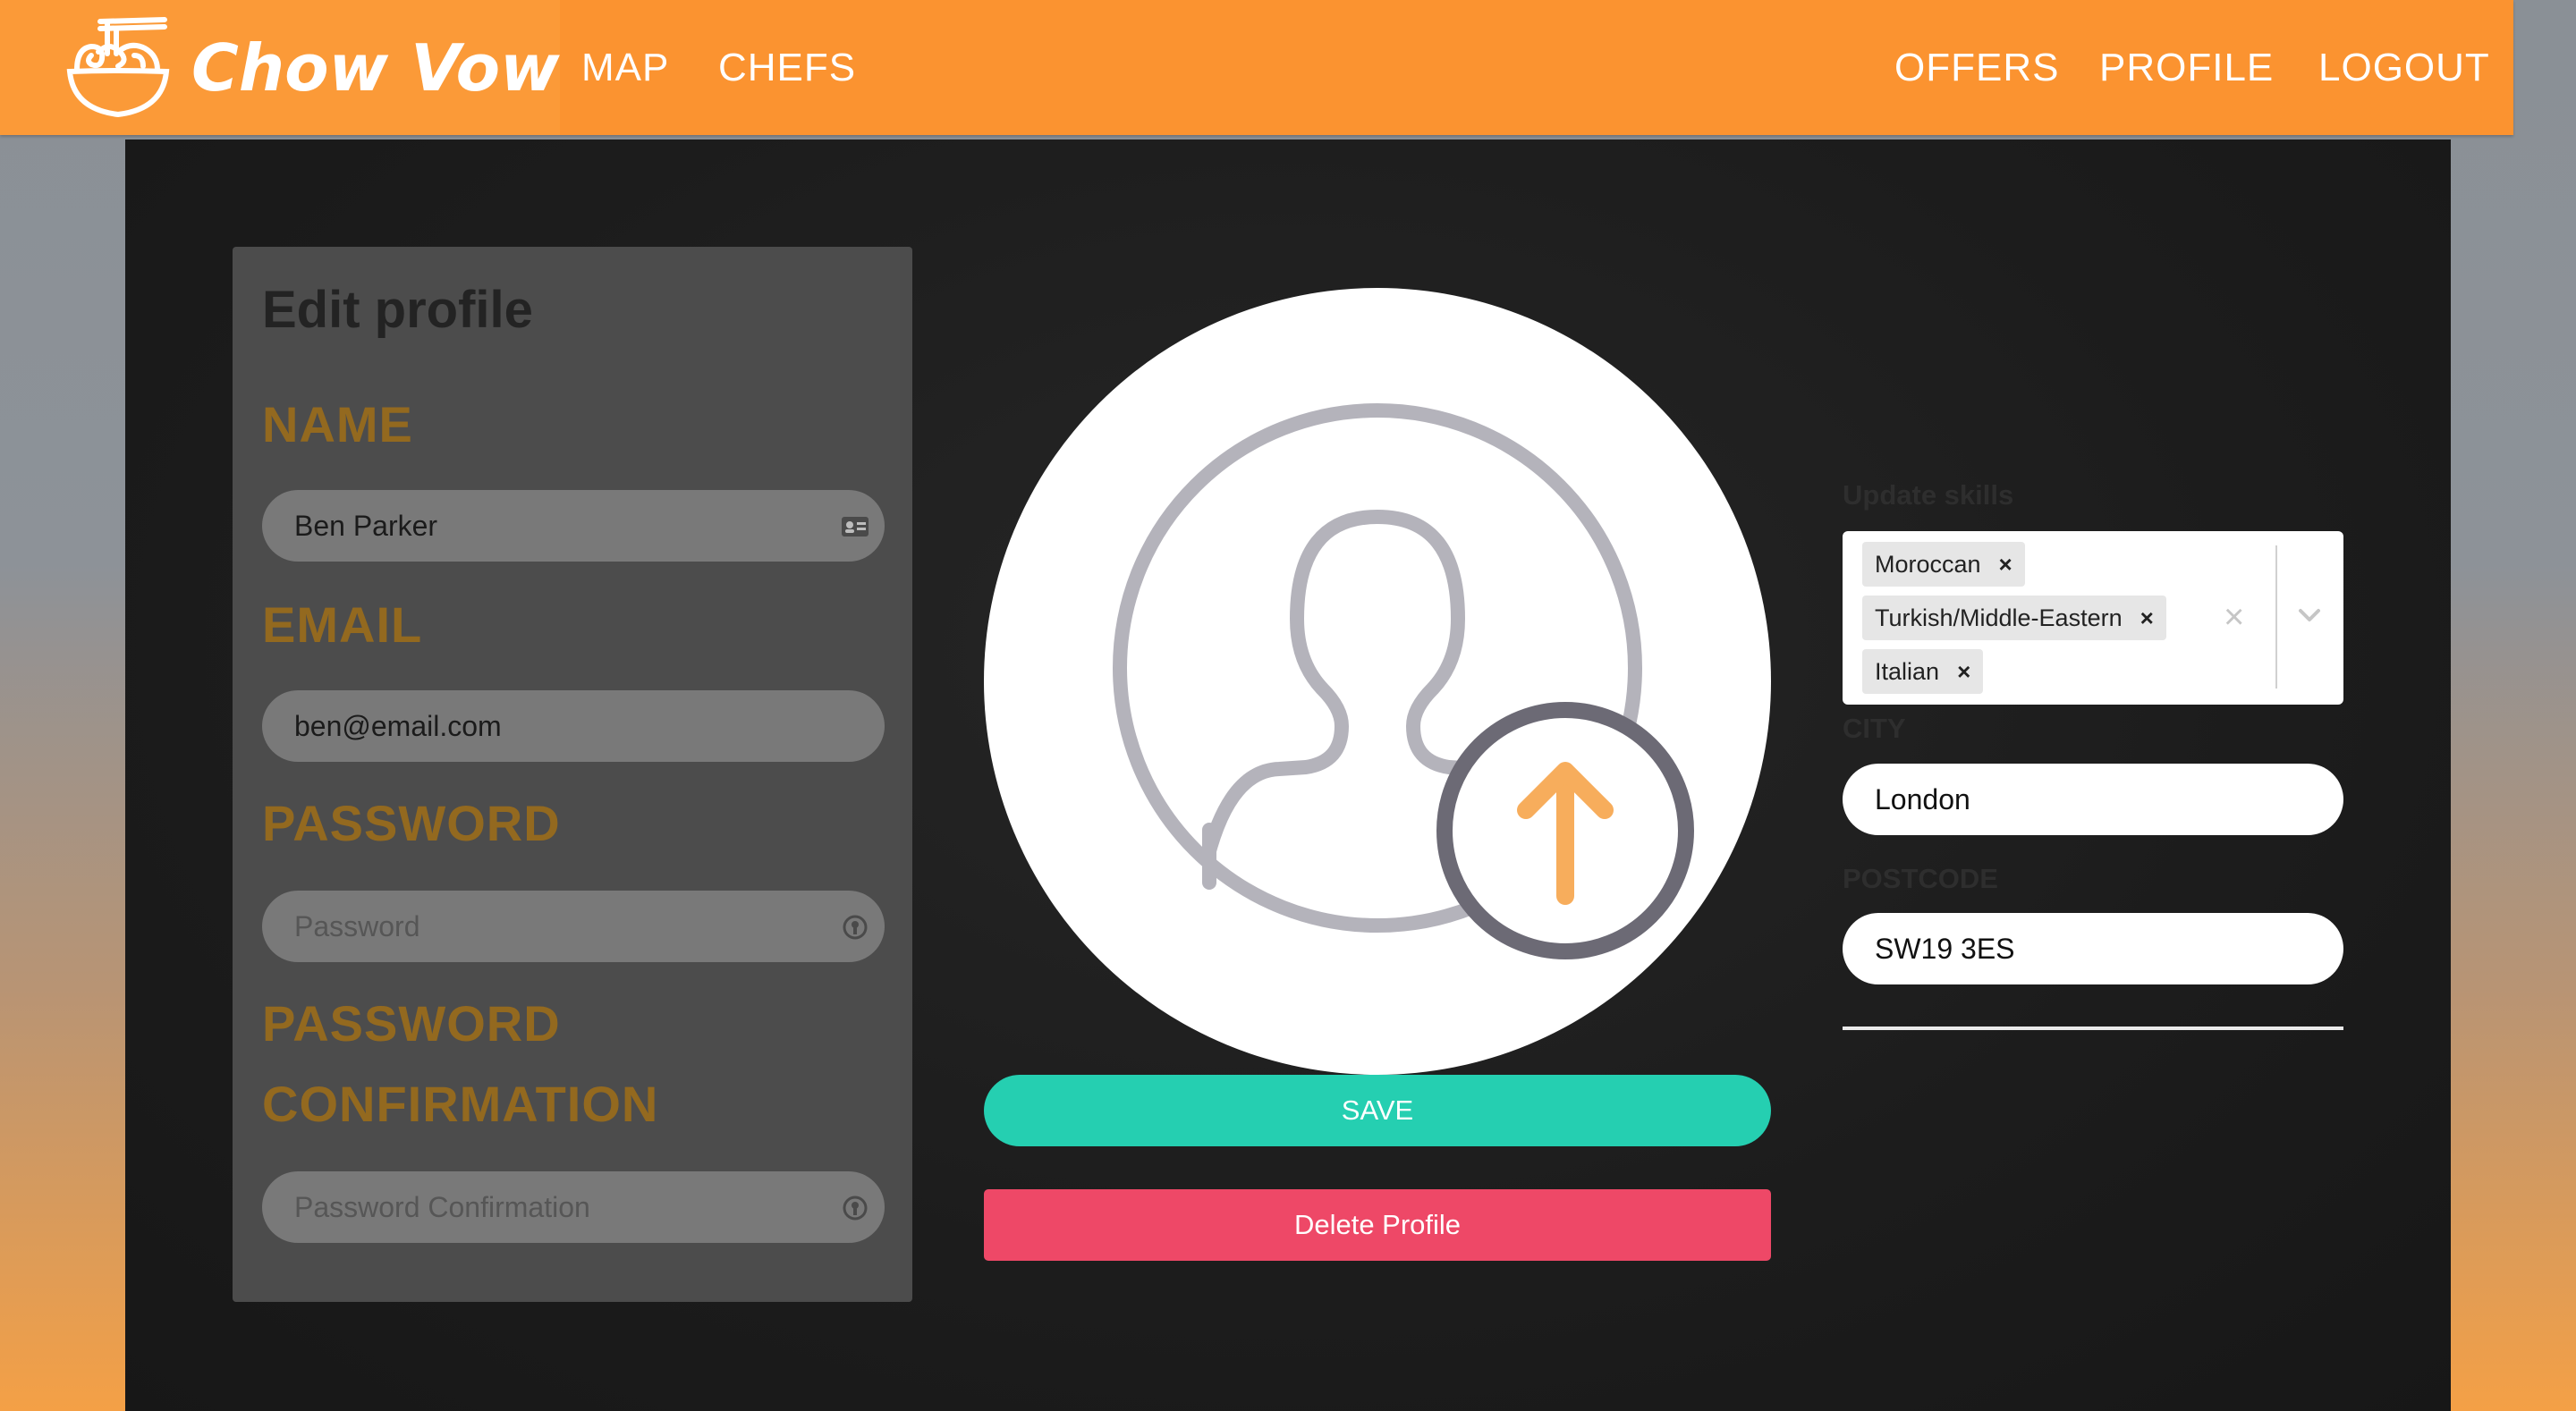  Describe the element at coordinates (2093, 948) in the screenshot. I see `postcode-input: SW19 3ES` at that location.